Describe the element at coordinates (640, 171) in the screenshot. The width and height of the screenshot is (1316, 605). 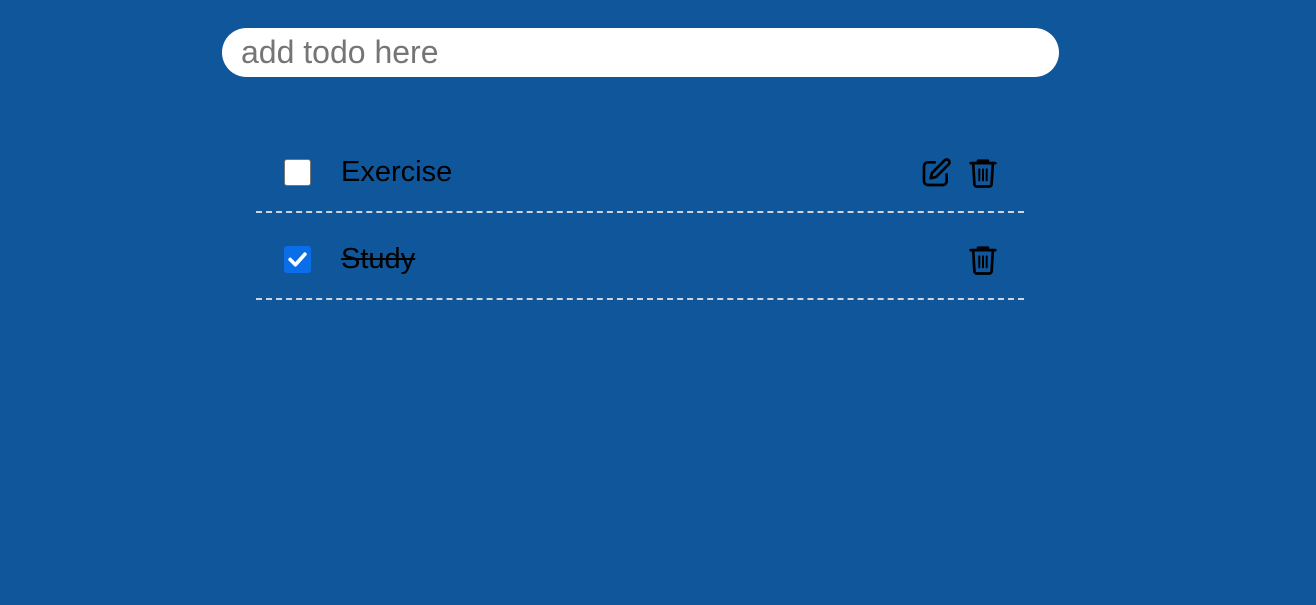
I see `todo-item: Exercise` at that location.